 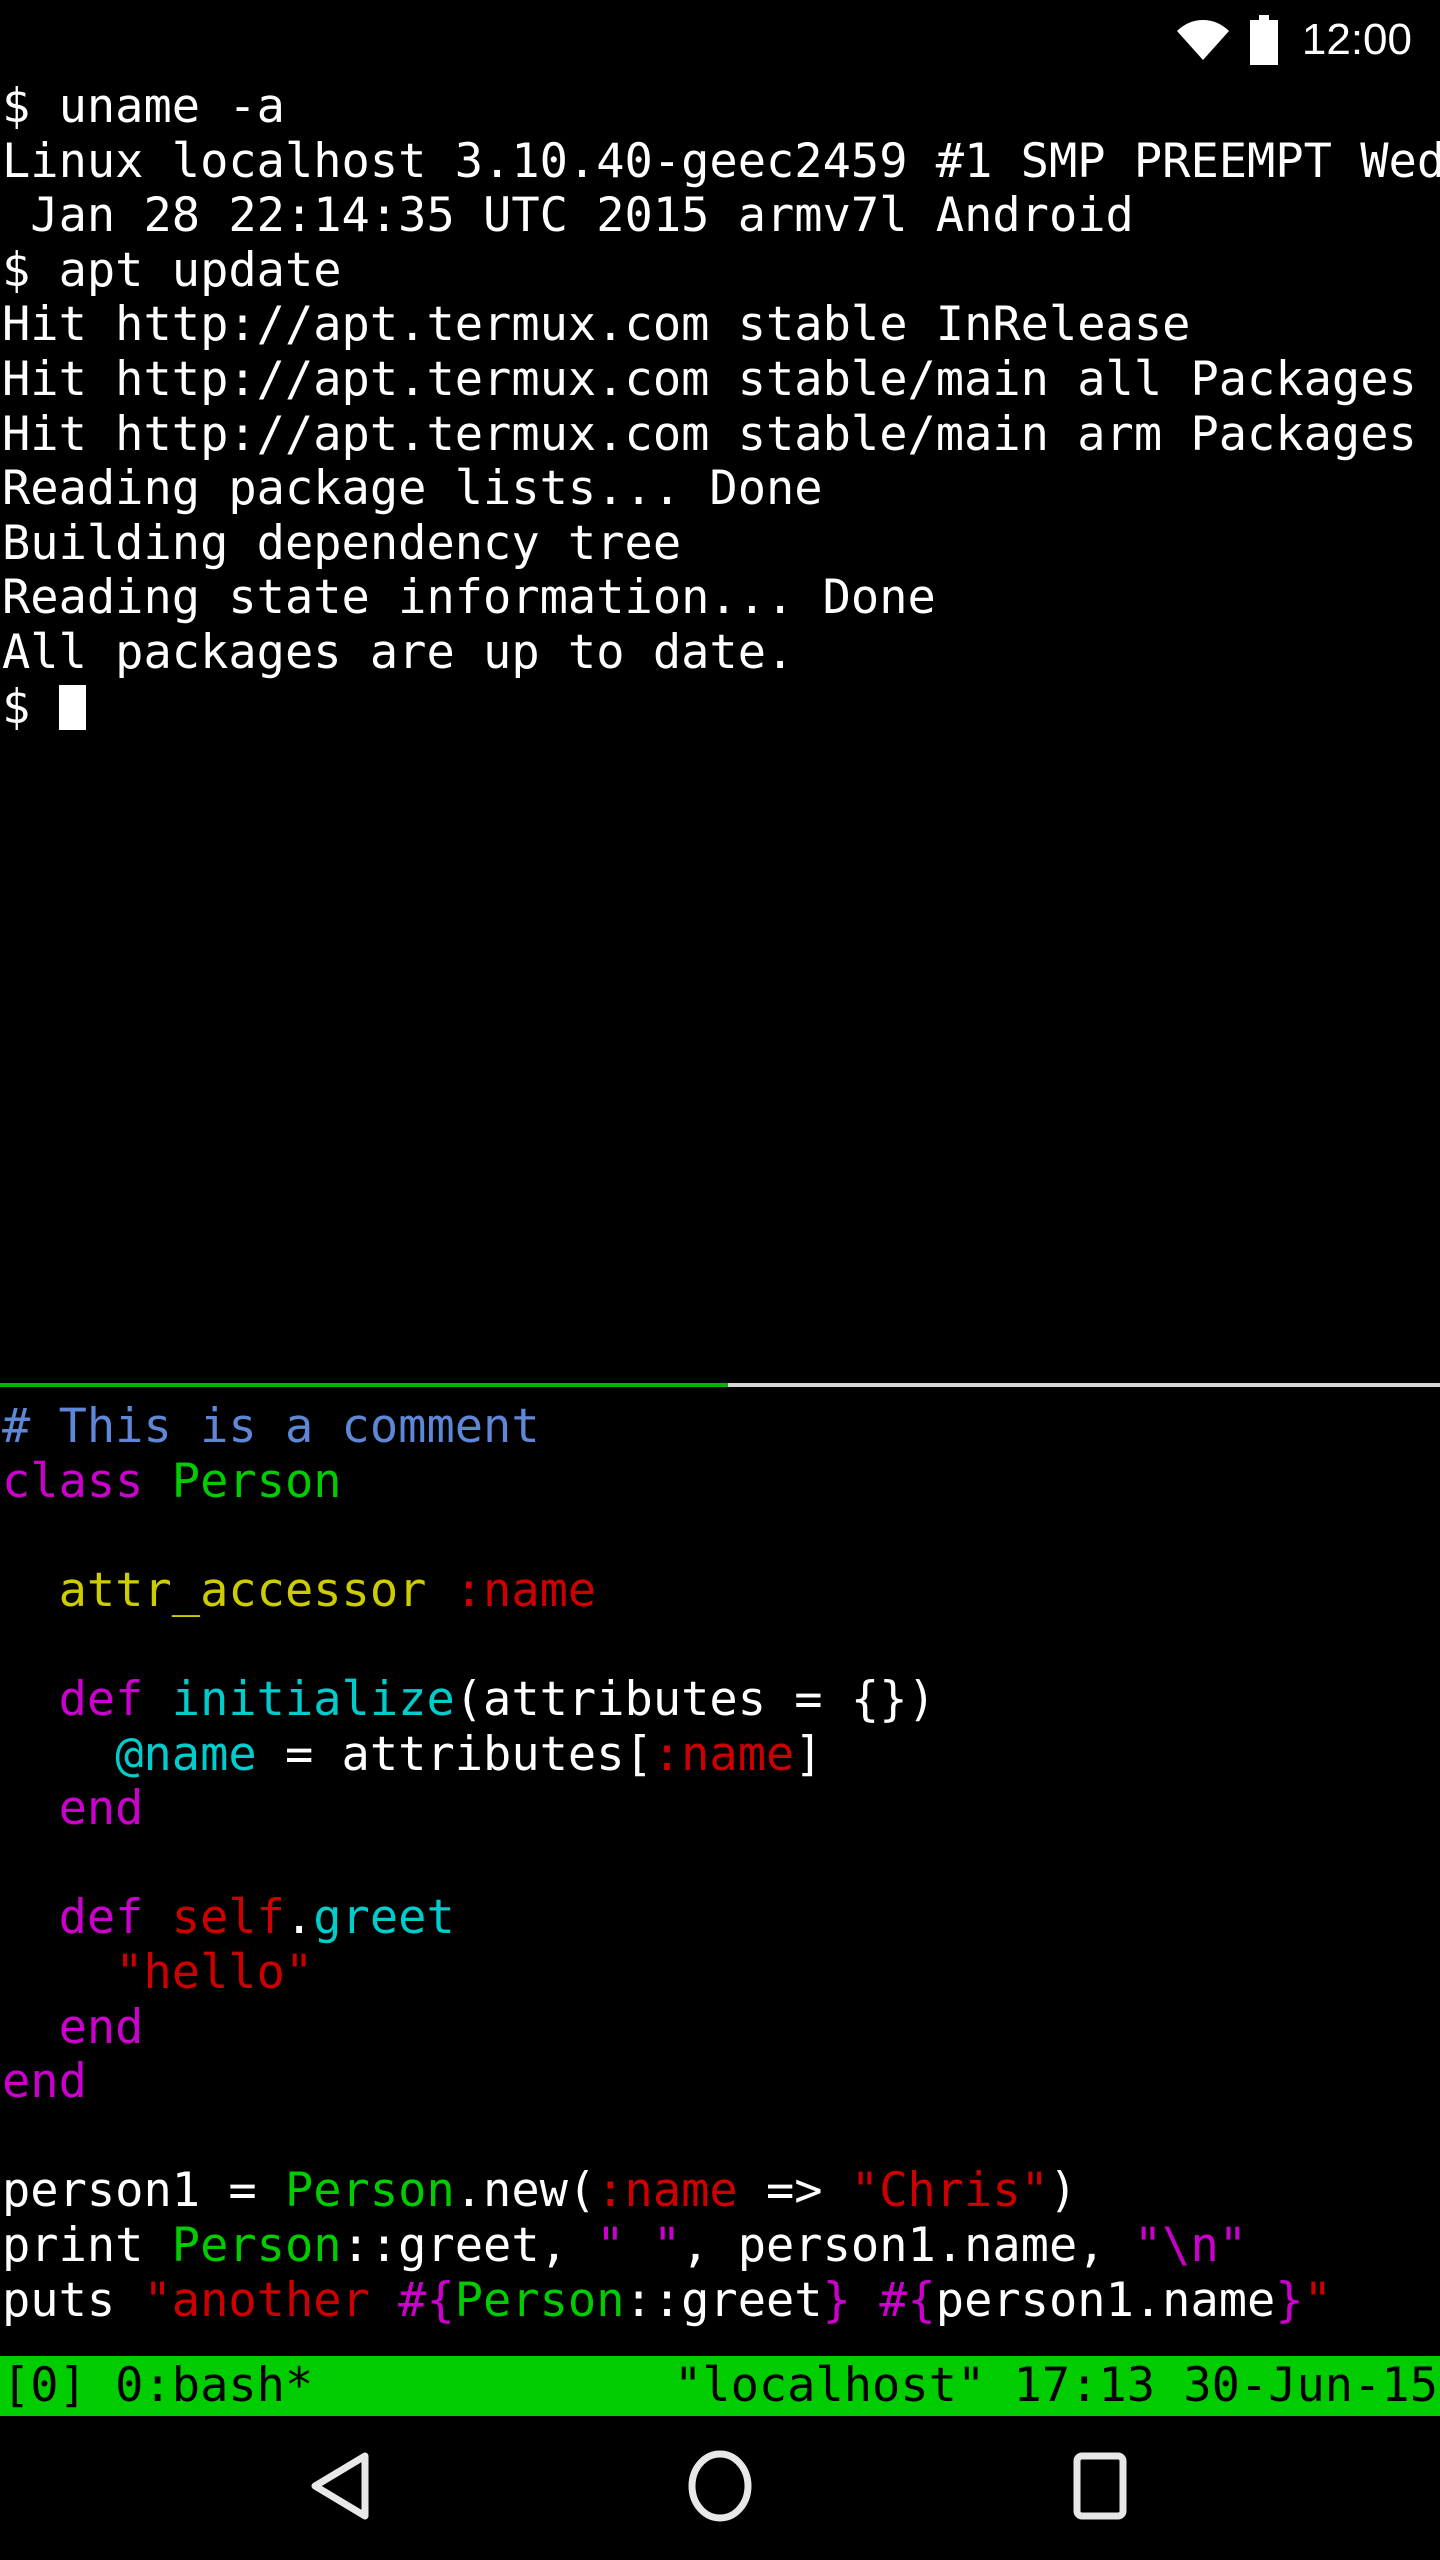 What do you see at coordinates (1190, 2245) in the screenshot?
I see `code-token: "\n"` at bounding box center [1190, 2245].